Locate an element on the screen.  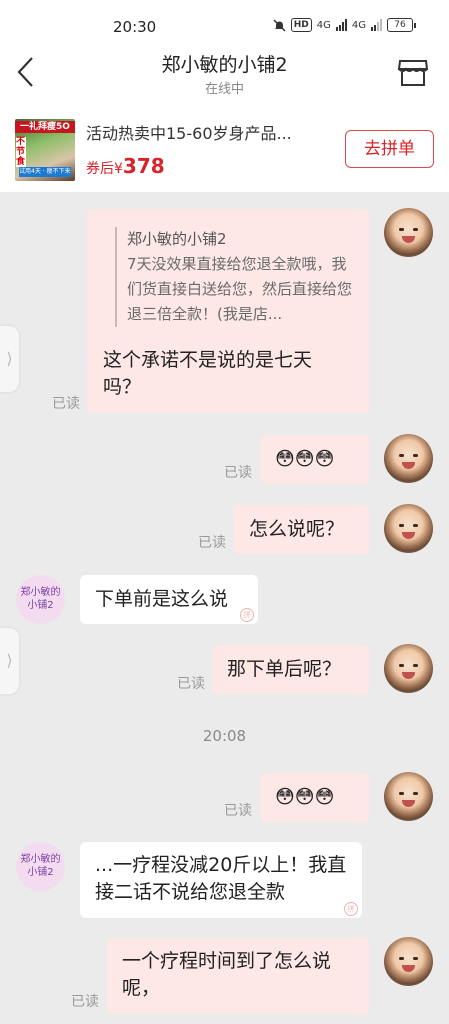
message-bubble: 怎么说呢？ is located at coordinates (301, 529).